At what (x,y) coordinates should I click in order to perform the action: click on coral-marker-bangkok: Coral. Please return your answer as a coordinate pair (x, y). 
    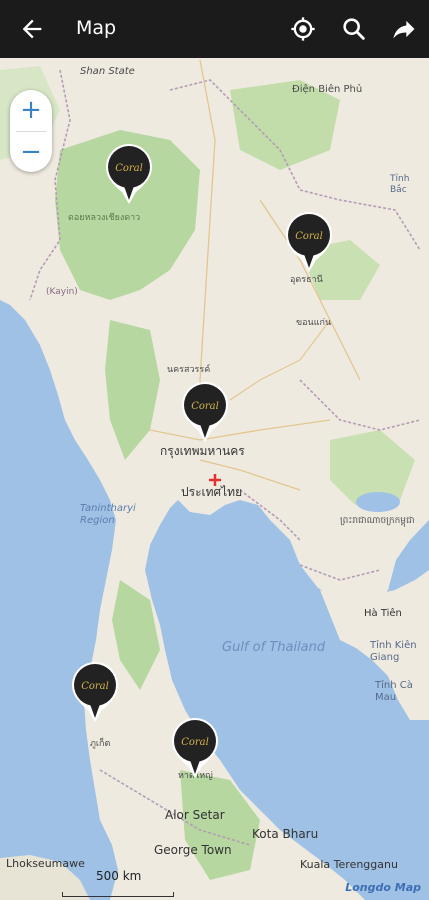
    Looking at the image, I should click on (205, 412).